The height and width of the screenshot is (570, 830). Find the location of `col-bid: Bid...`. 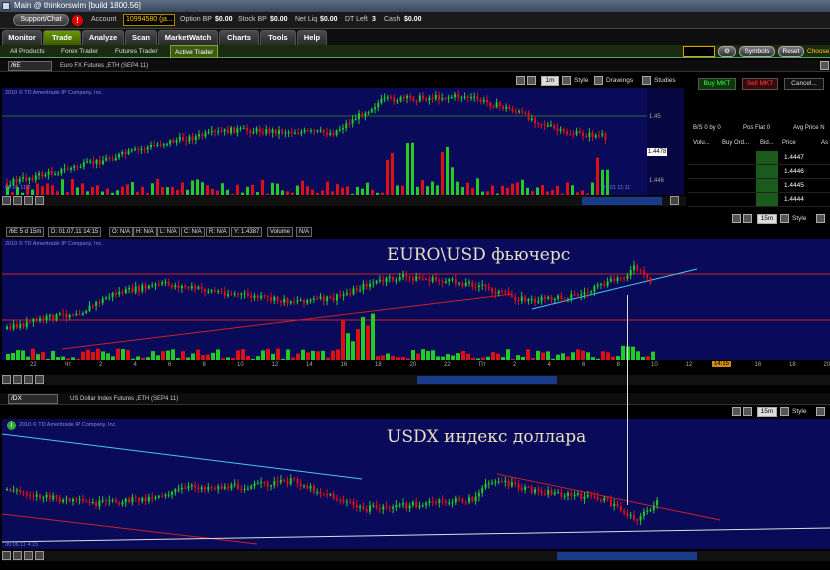

col-bid: Bid... is located at coordinates (767, 143).